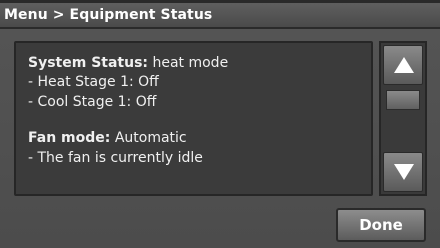 The height and width of the screenshot is (248, 440). What do you see at coordinates (69, 138) in the screenshot?
I see `fan-mode-label: Fan mode:` at bounding box center [69, 138].